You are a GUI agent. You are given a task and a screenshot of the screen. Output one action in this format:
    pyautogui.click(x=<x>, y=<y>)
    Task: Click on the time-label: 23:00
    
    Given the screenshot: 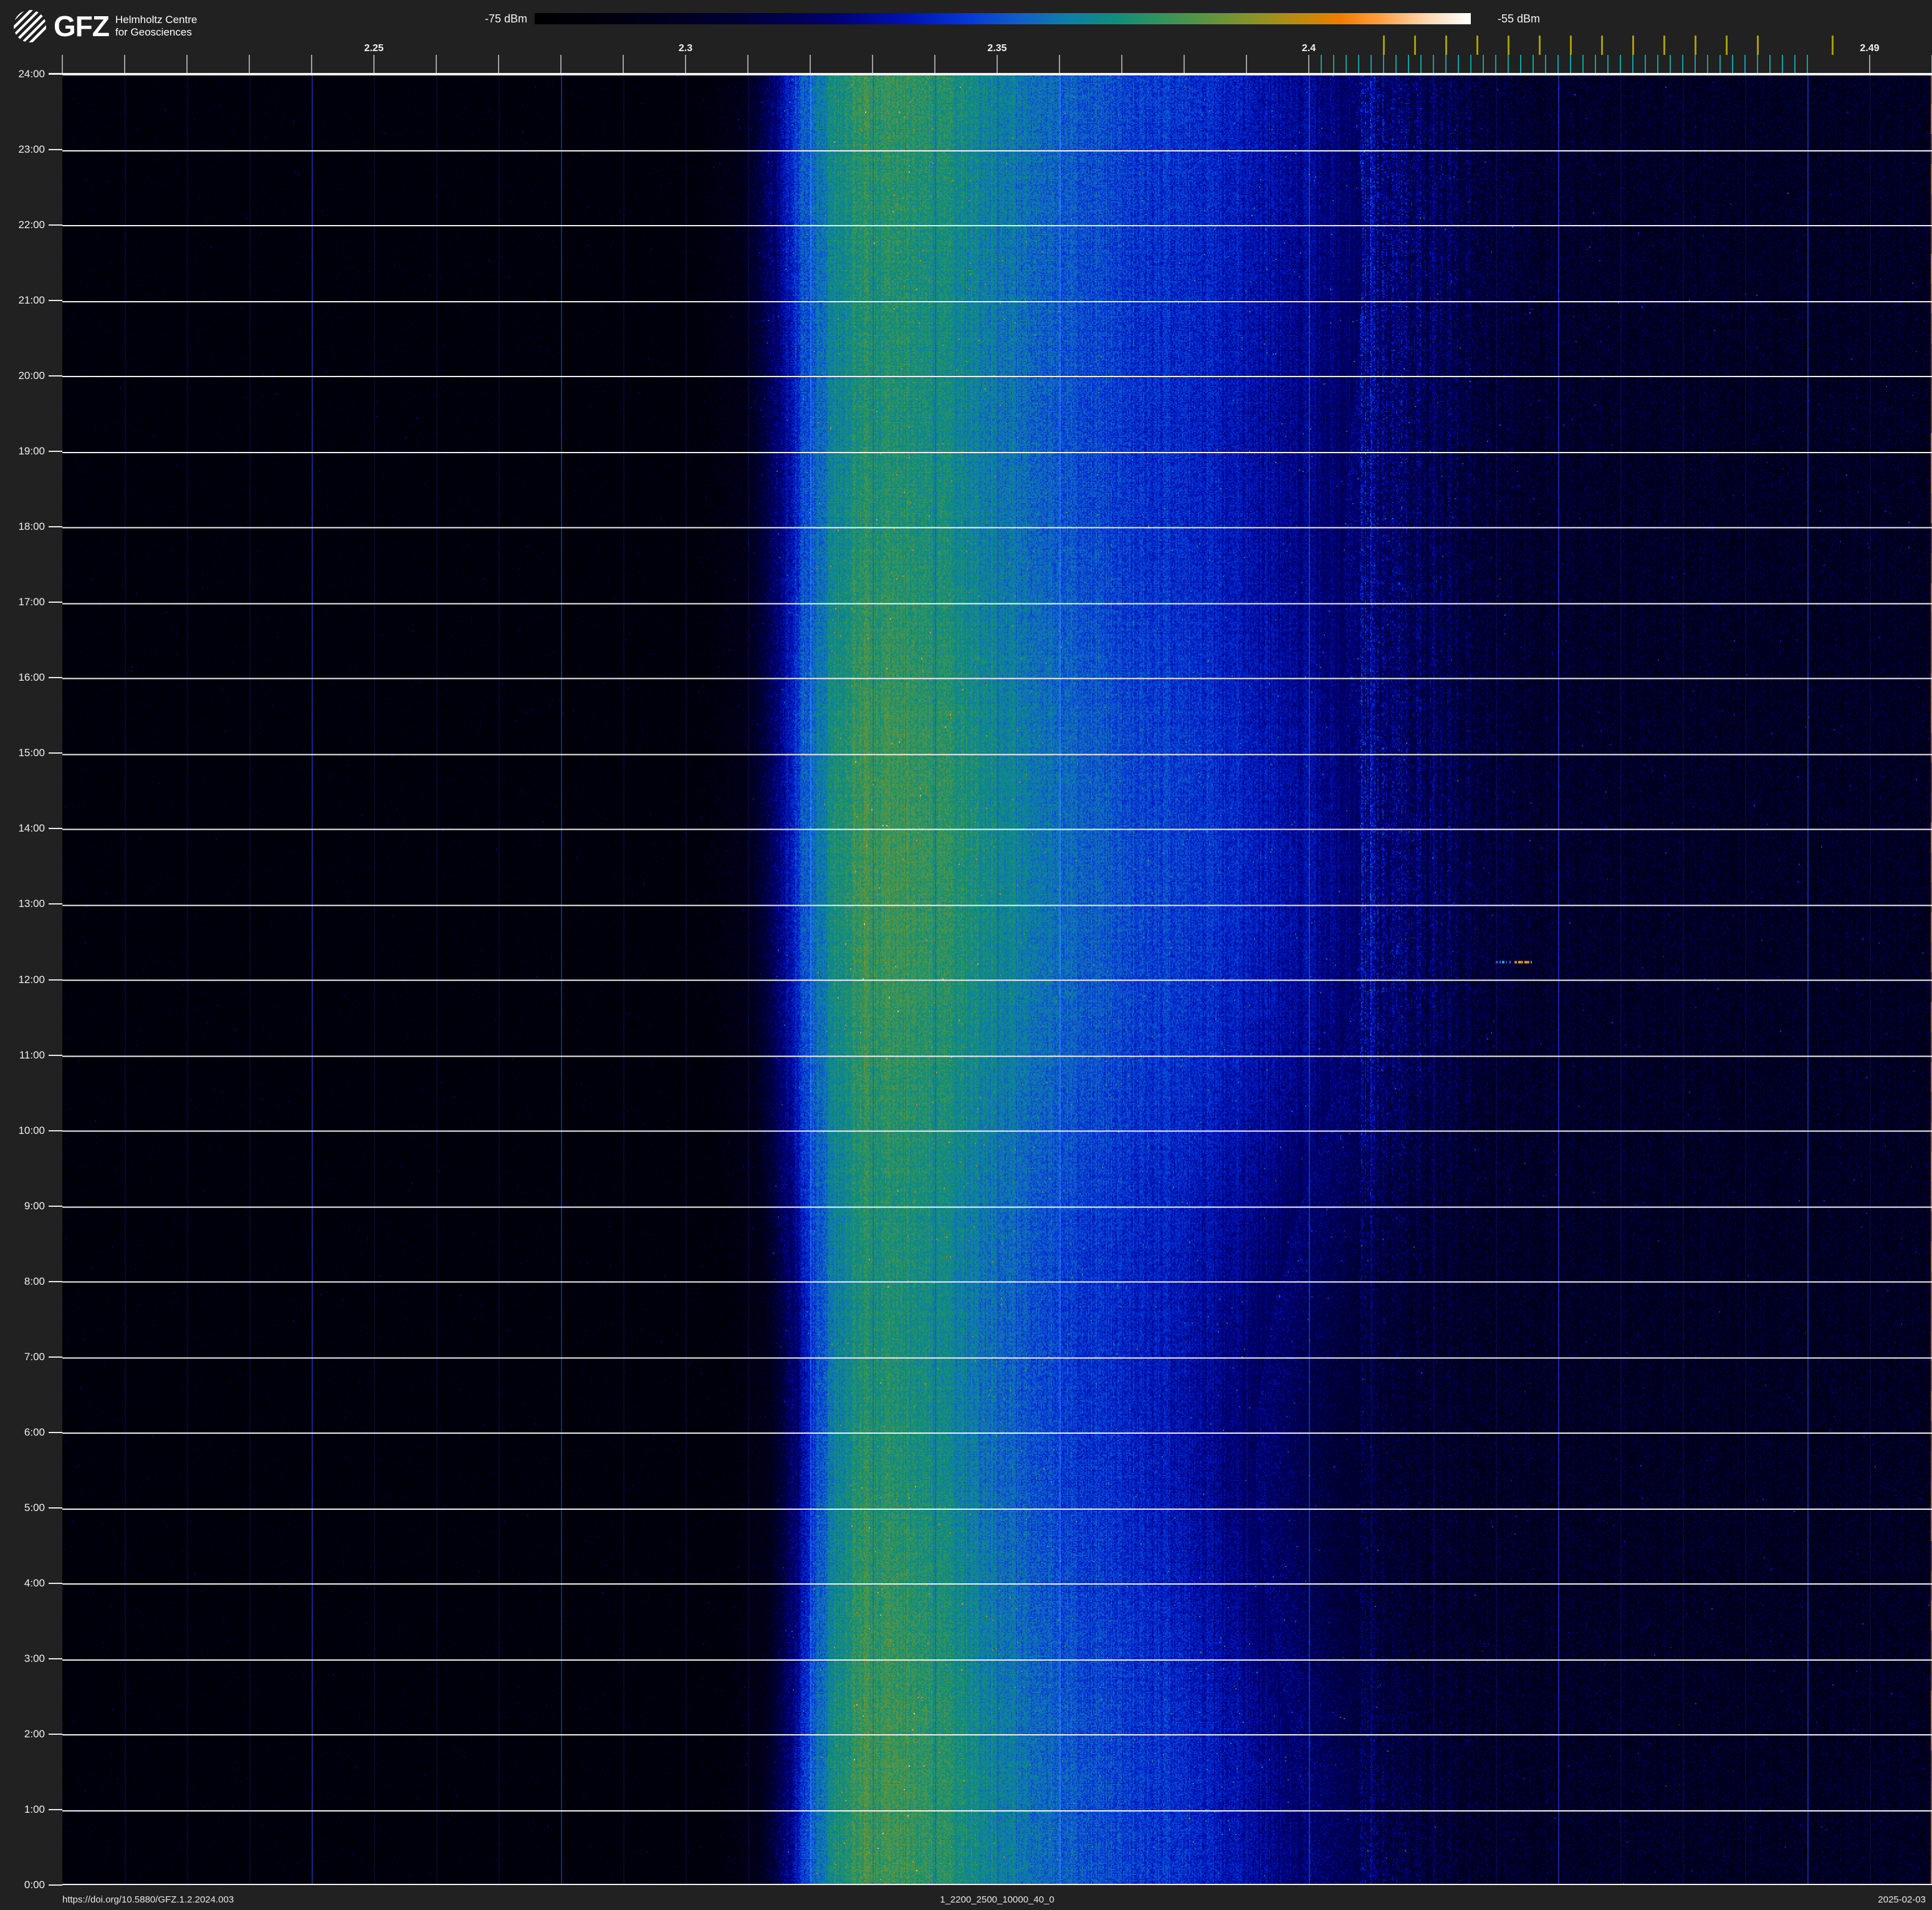 What is the action you would take?
    pyautogui.click(x=31, y=149)
    